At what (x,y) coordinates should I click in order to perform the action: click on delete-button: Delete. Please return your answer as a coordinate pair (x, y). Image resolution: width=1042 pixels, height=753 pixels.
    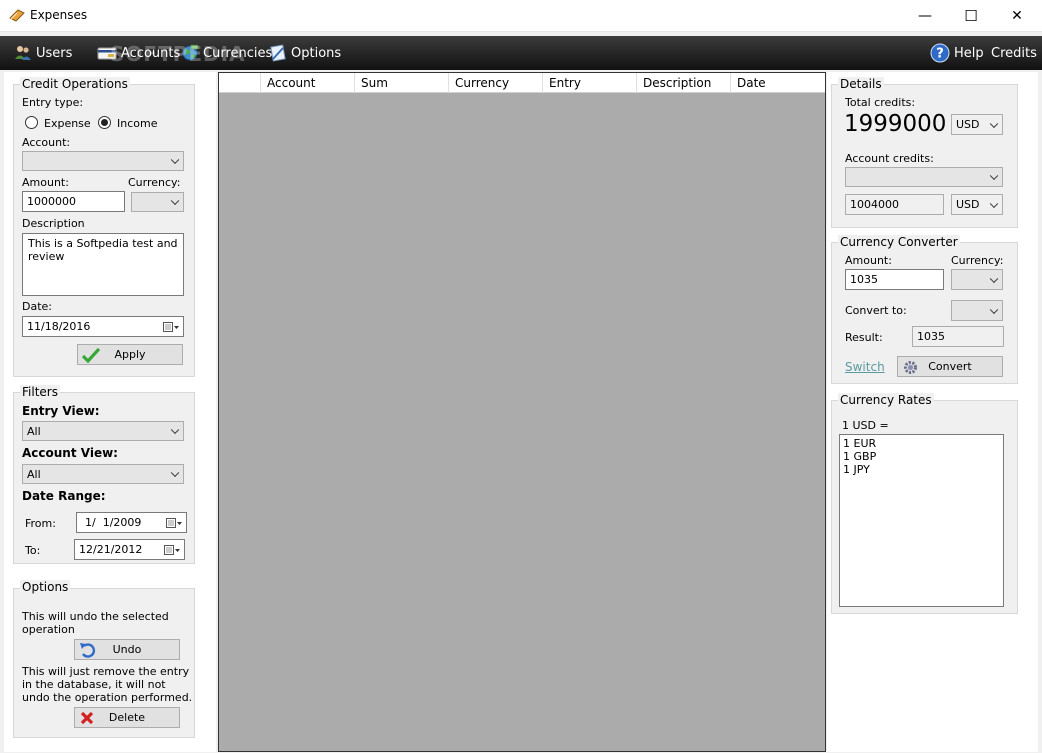
    Looking at the image, I should click on (127, 717).